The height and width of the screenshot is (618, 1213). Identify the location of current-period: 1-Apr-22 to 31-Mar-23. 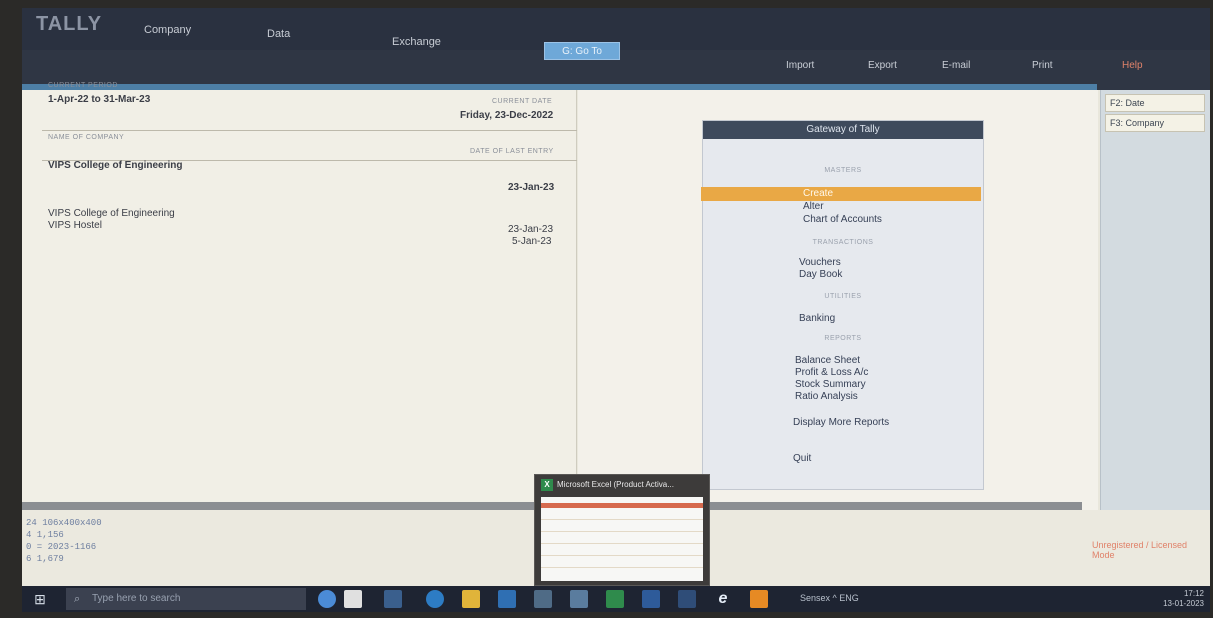
(99, 99).